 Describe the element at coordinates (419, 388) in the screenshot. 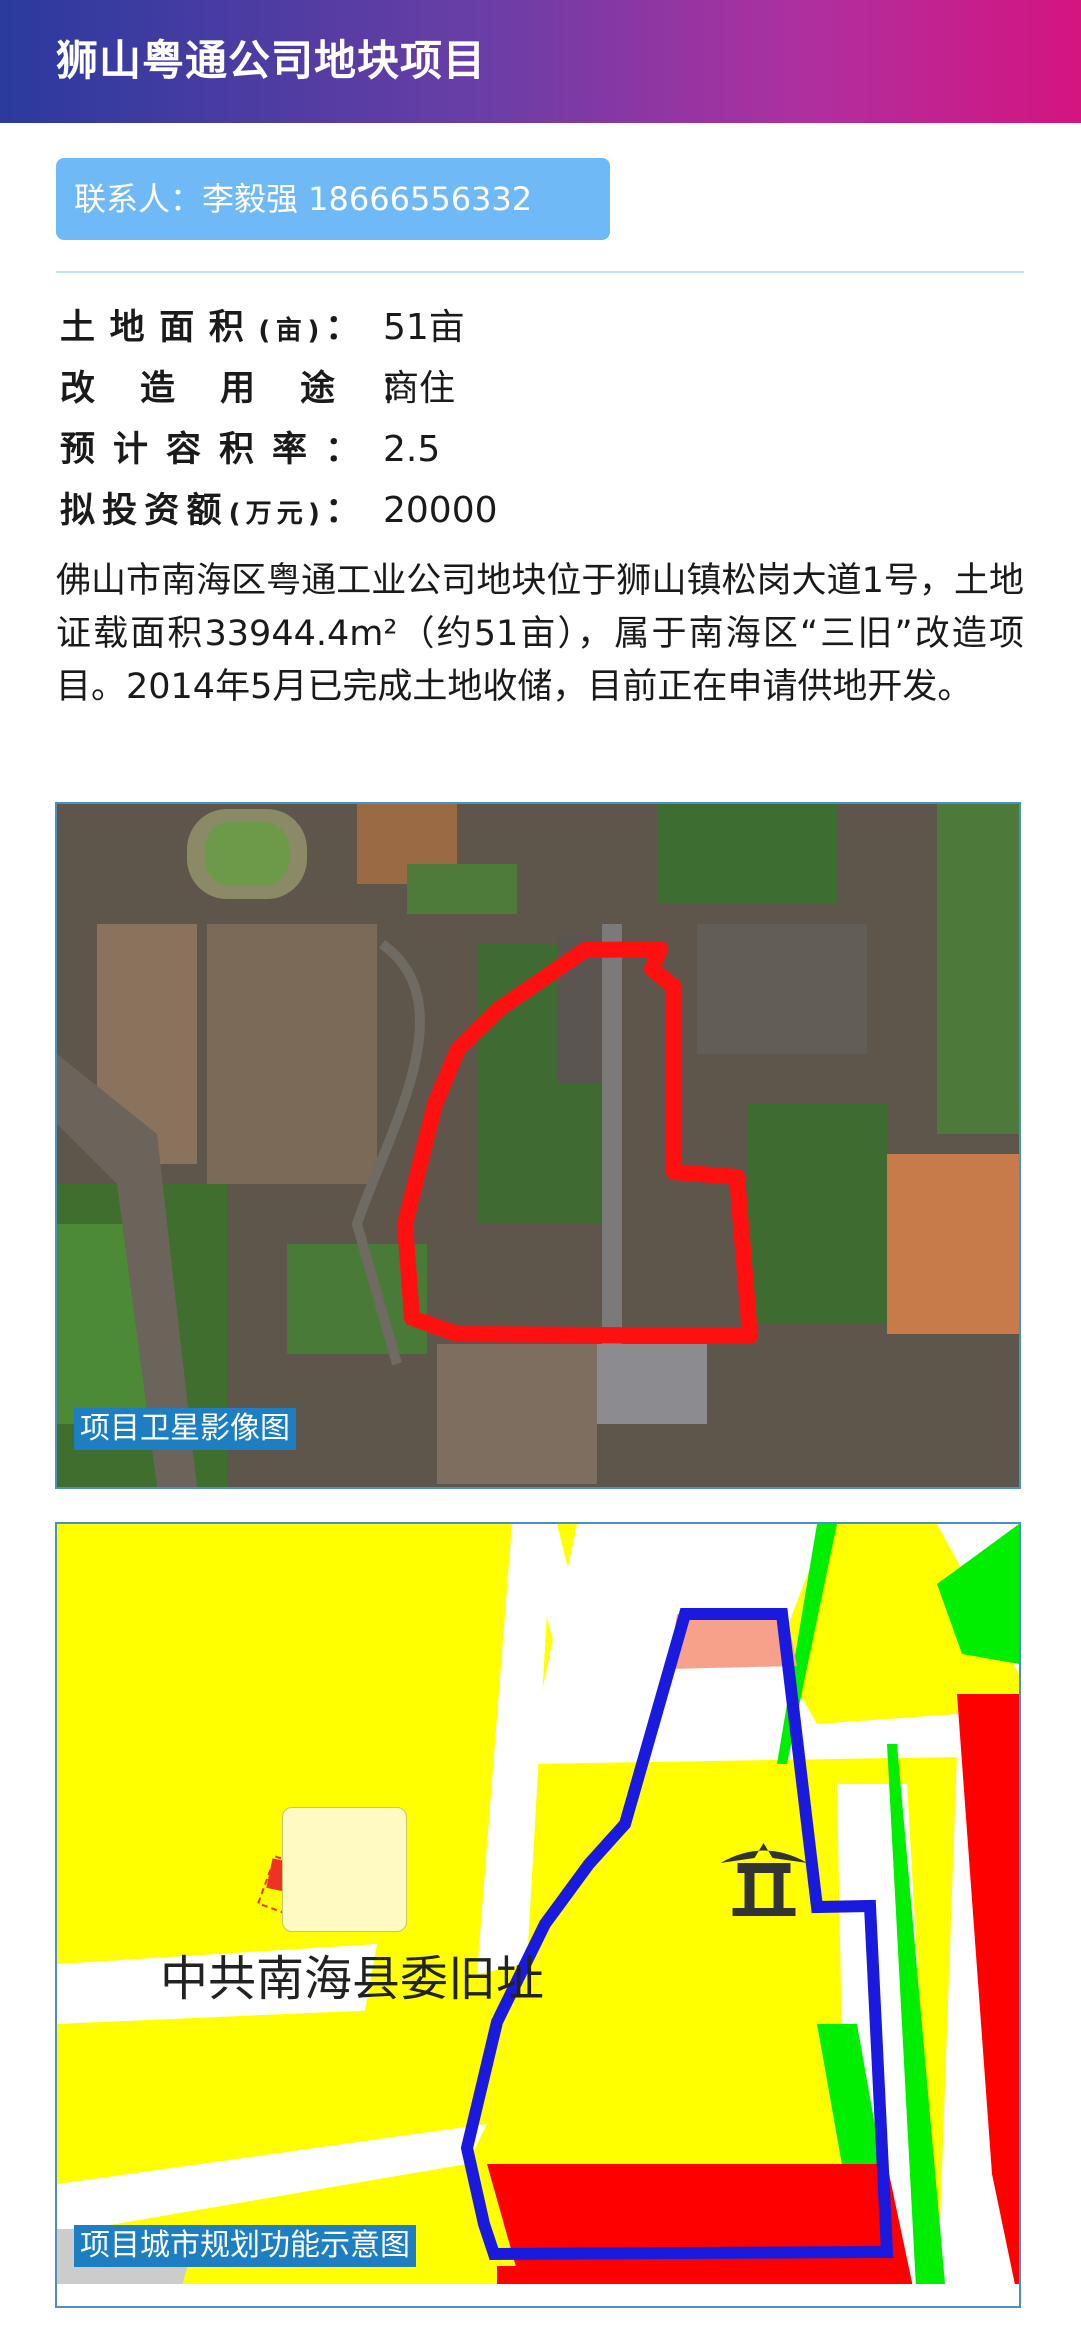

I see `fact-value: 商住` at that location.